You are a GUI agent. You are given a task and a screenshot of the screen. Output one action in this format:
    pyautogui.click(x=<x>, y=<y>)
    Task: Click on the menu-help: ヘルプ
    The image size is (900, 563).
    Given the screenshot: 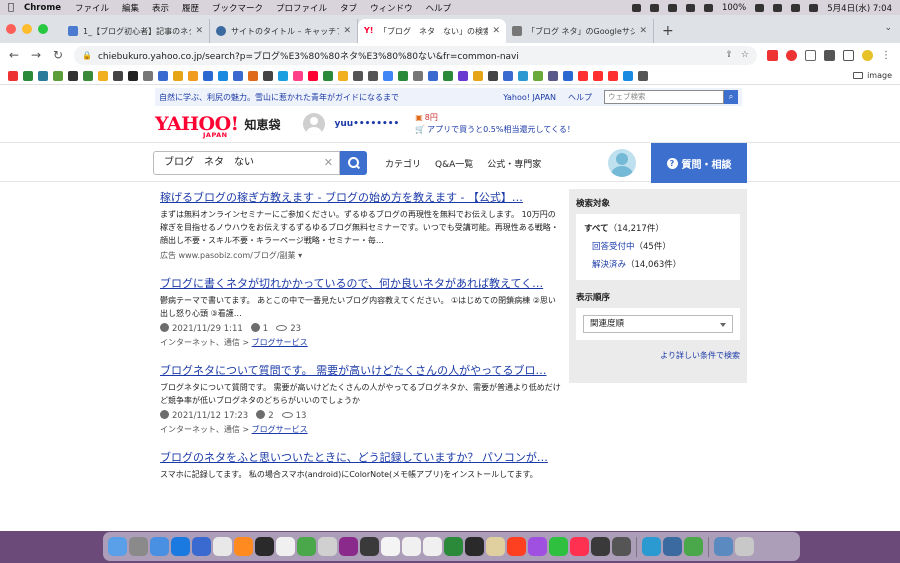 What is the action you would take?
    pyautogui.click(x=439, y=8)
    